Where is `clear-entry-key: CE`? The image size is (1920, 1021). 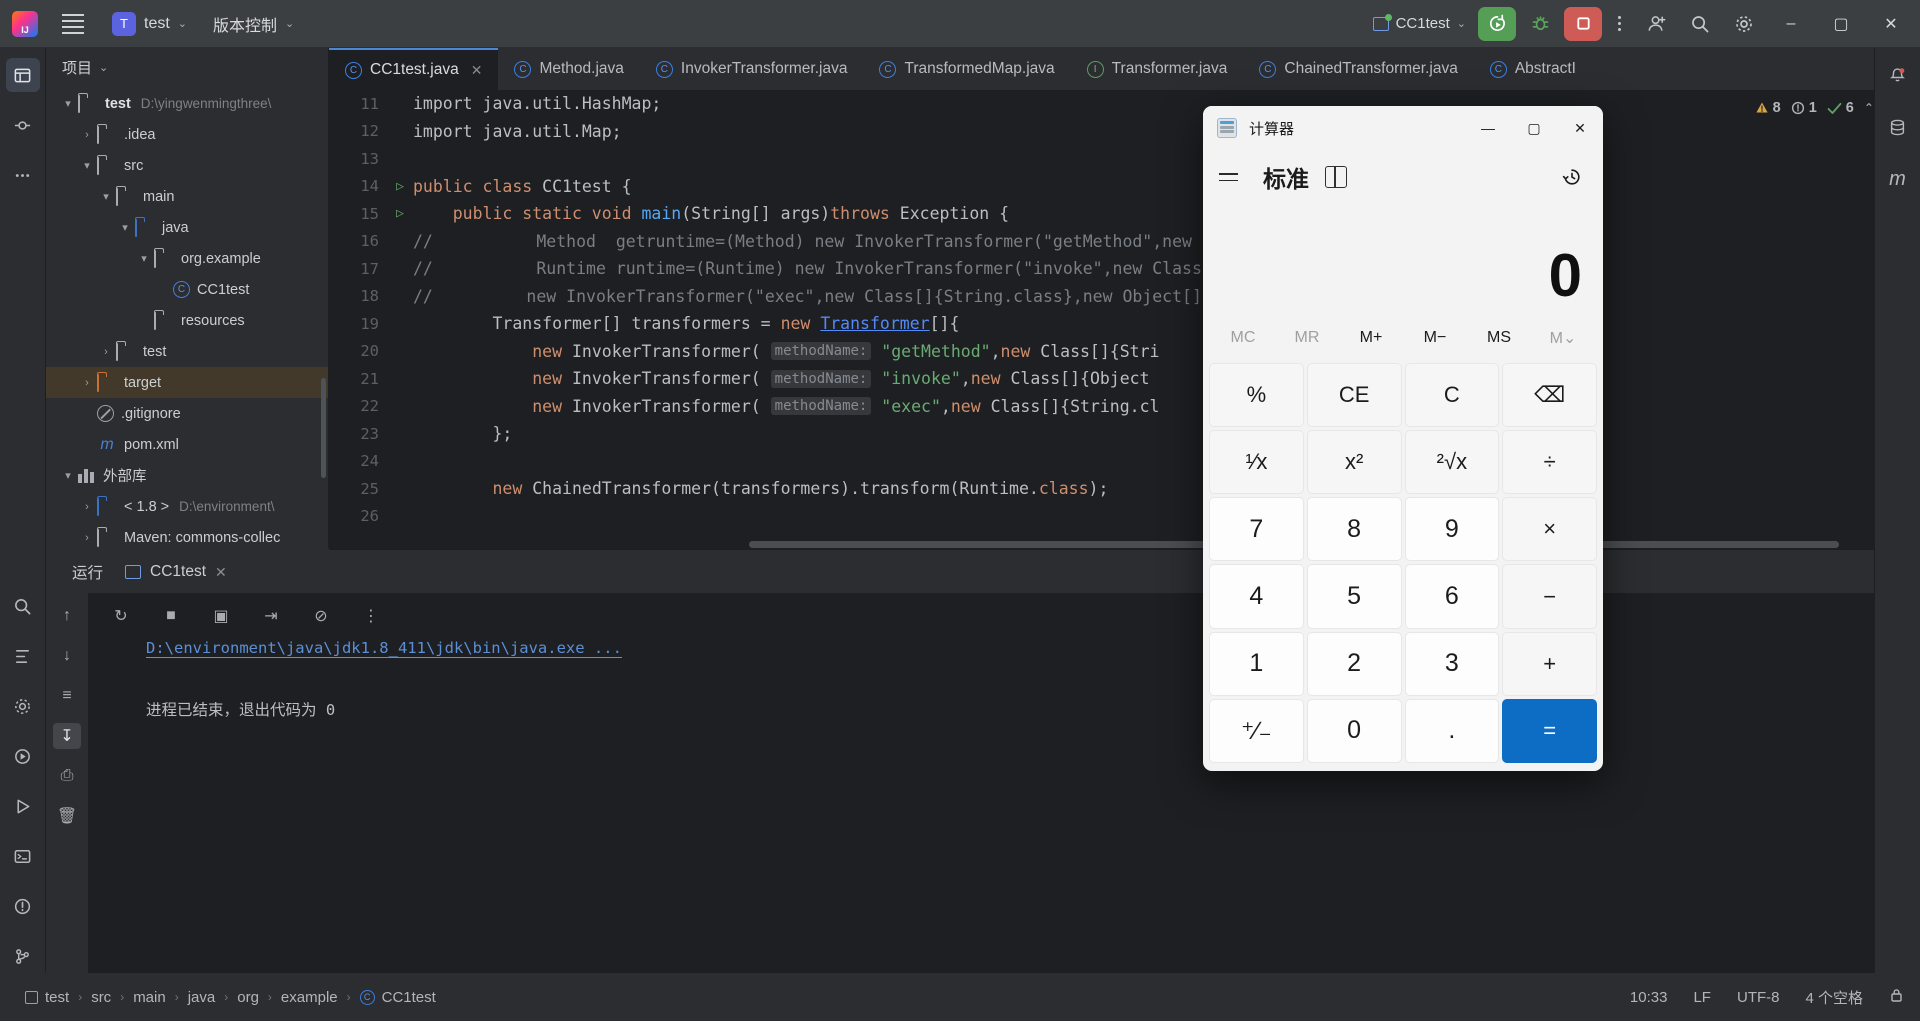 clear-entry-key: CE is located at coordinates (1354, 395).